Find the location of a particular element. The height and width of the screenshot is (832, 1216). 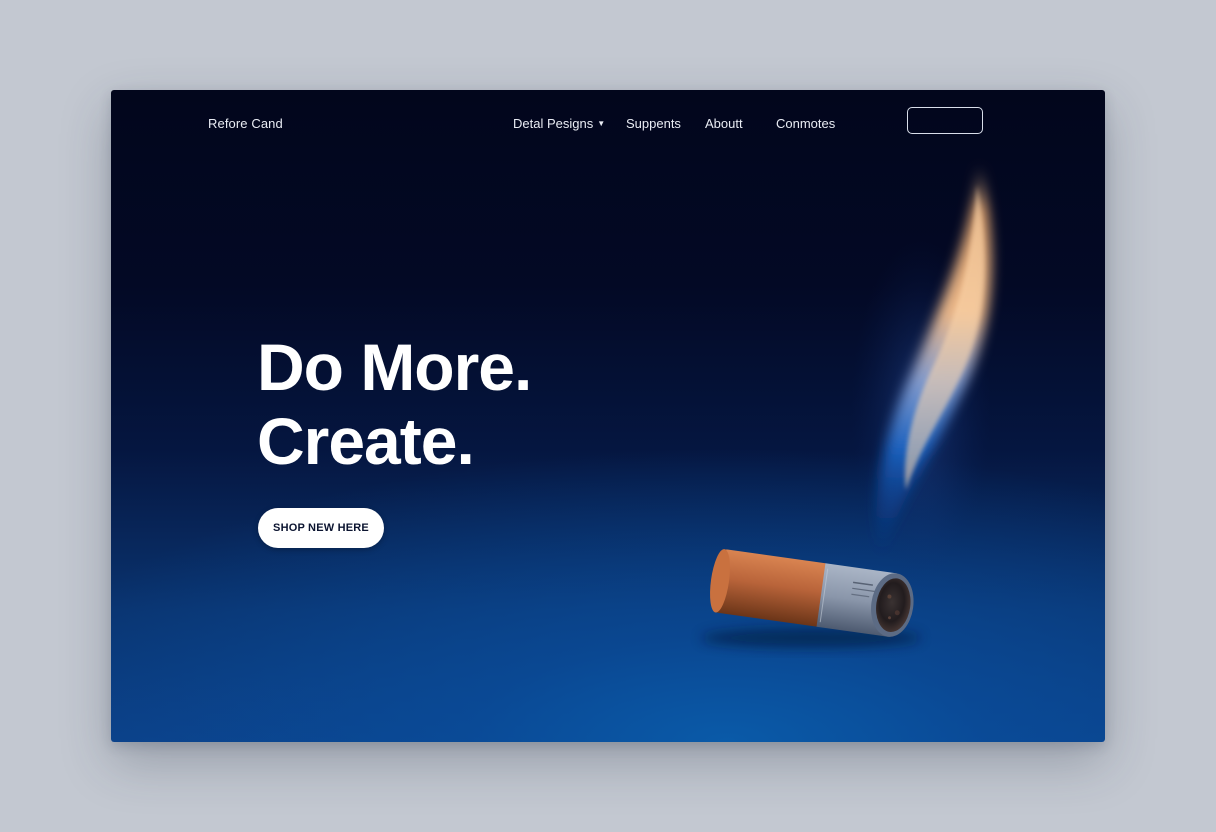

hero-title: Do More. Create. is located at coordinates (394, 404).